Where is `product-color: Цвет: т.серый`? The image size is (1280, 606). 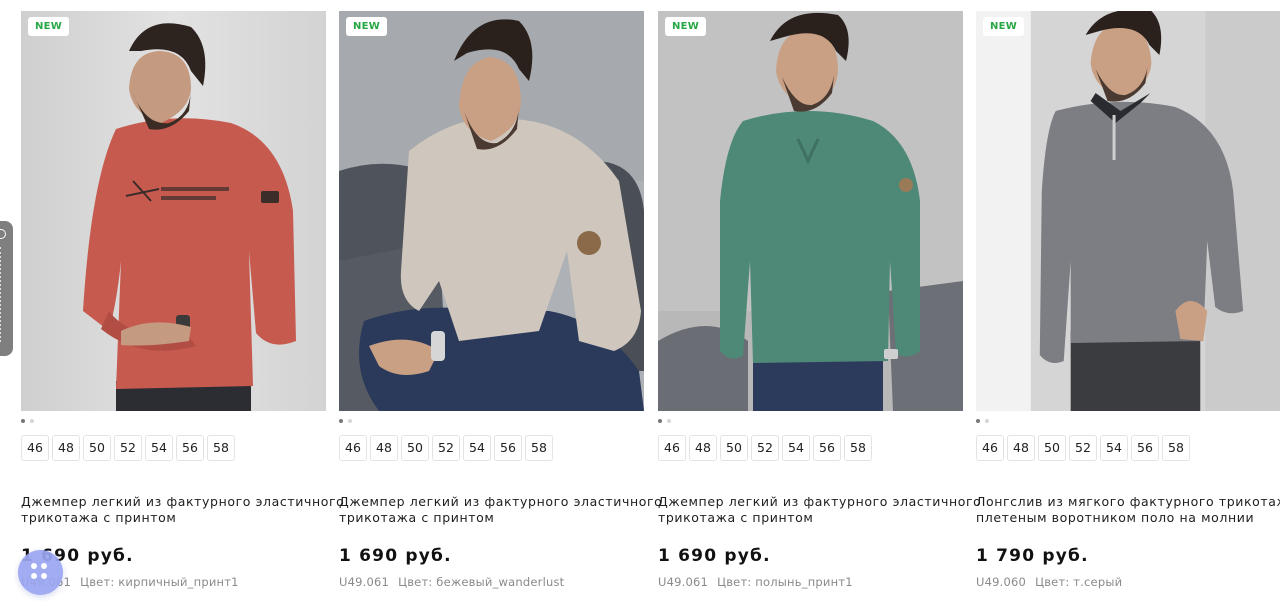
product-color: Цвет: т.серый is located at coordinates (1079, 582).